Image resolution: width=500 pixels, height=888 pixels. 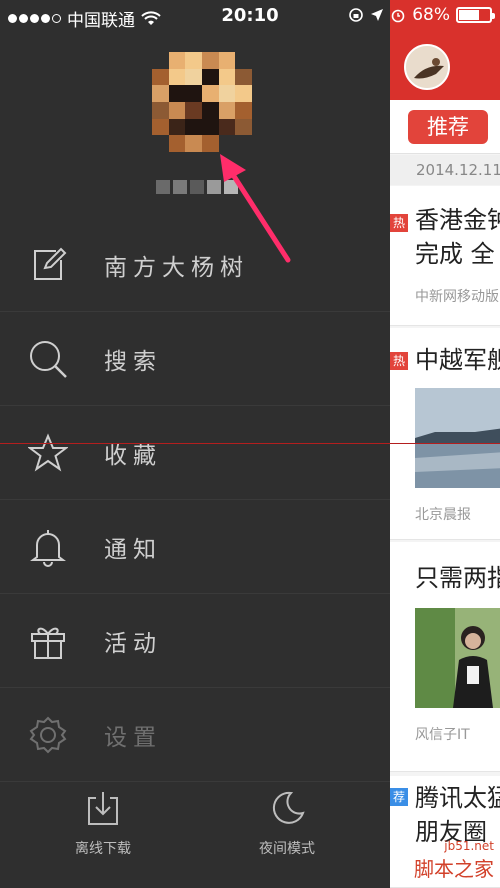 What do you see at coordinates (475, 15) in the screenshot?
I see `battery-icon` at bounding box center [475, 15].